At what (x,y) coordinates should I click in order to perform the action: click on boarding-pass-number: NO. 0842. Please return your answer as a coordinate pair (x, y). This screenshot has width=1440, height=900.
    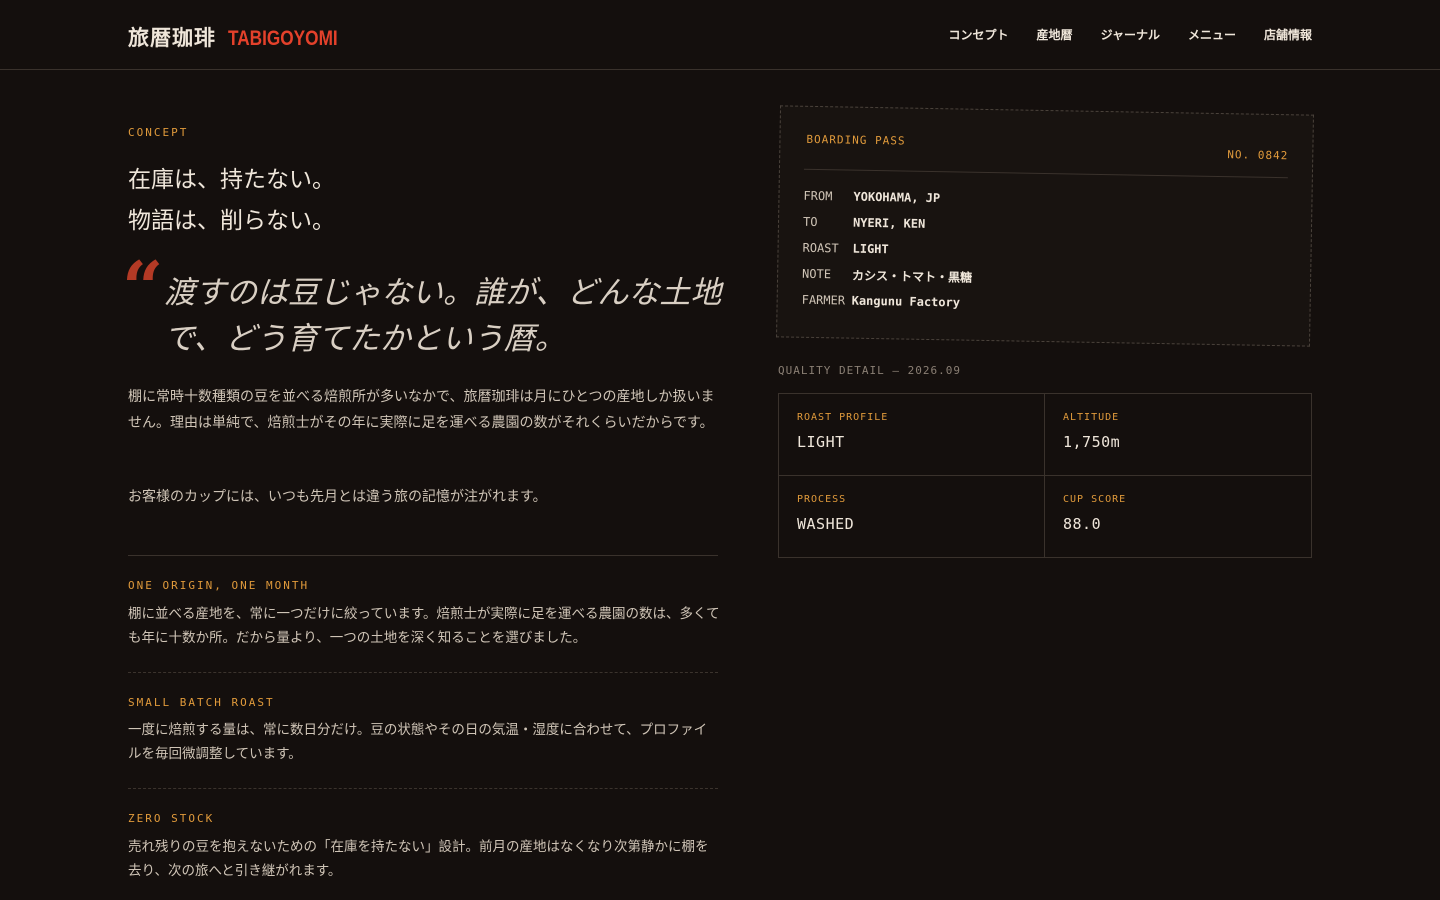
    Looking at the image, I should click on (1258, 155).